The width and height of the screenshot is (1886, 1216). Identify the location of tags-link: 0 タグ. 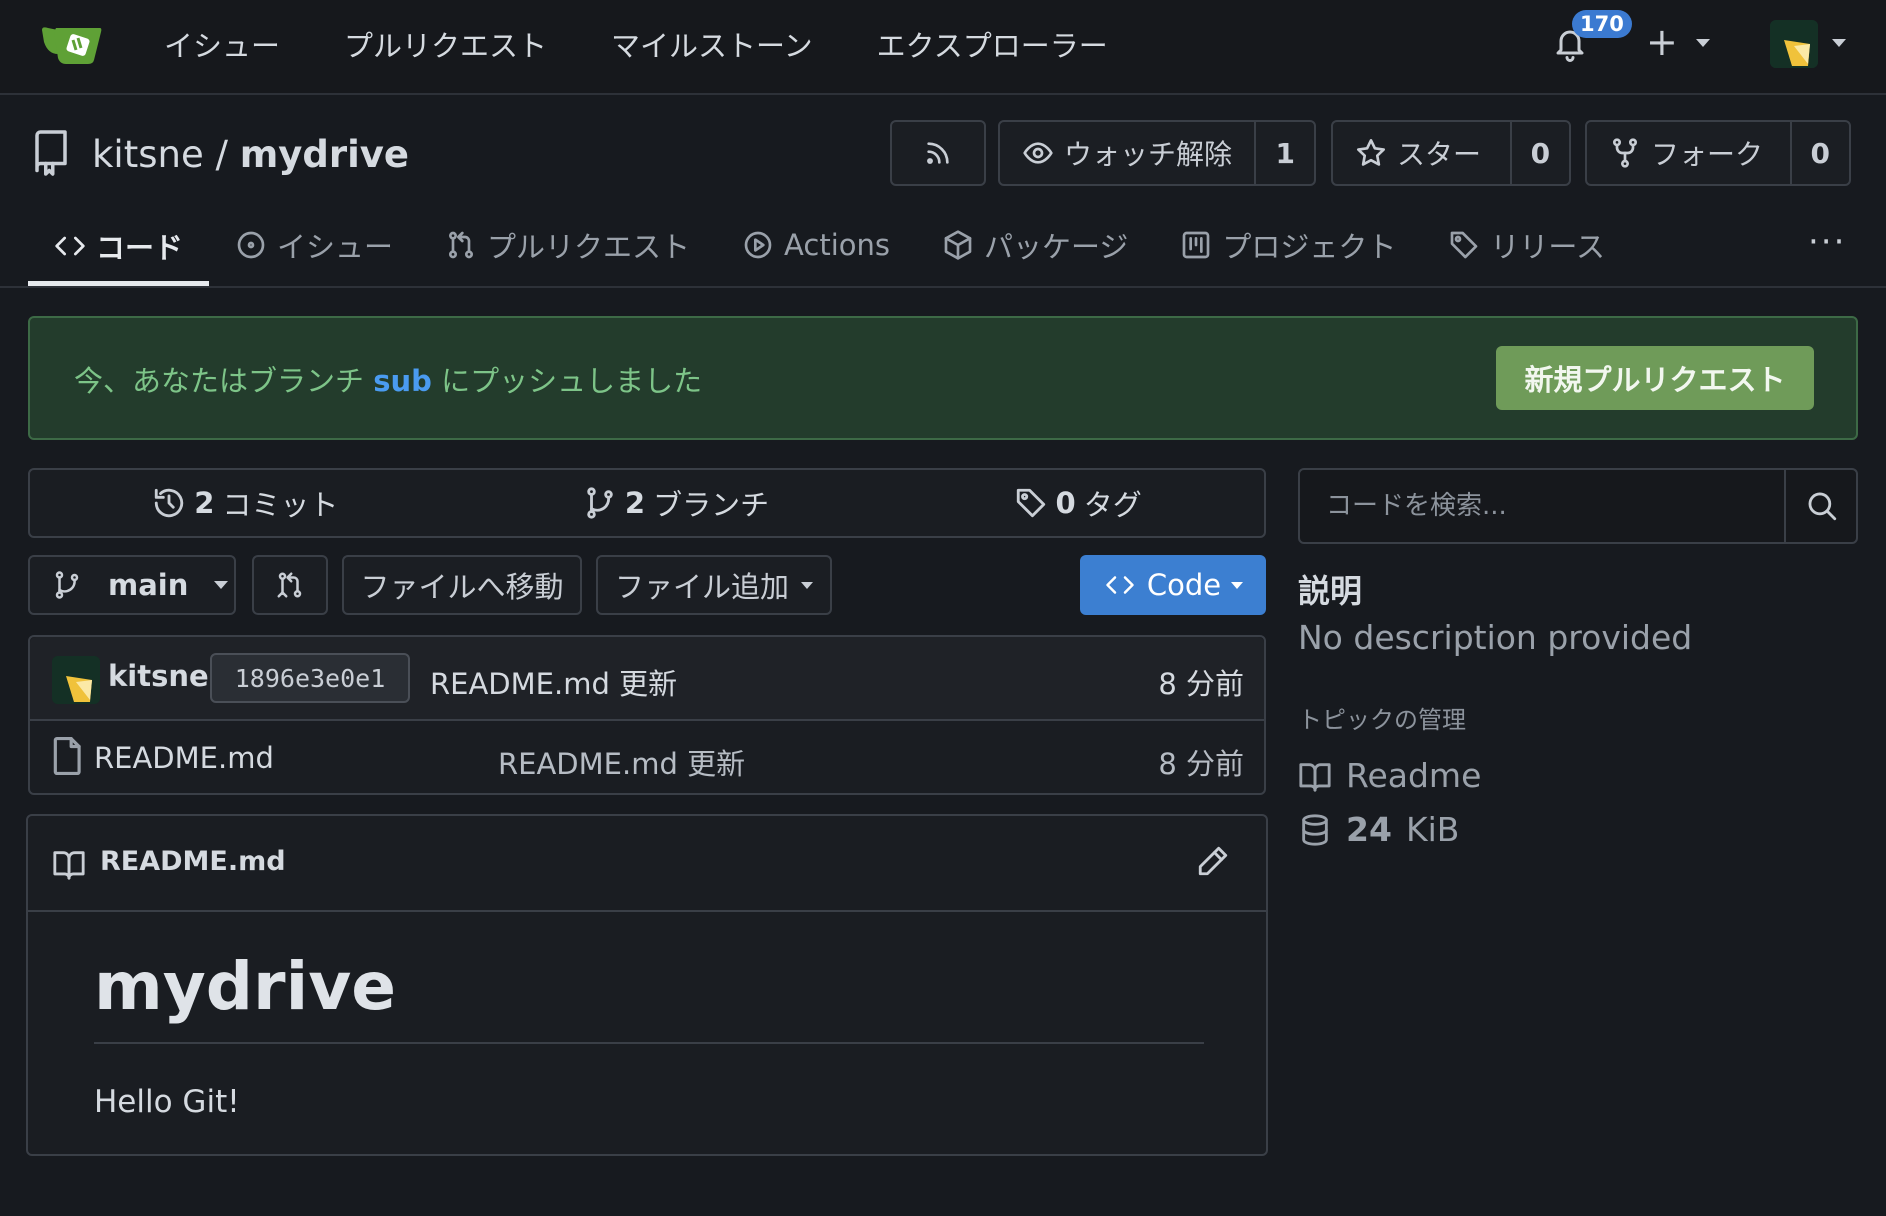
(1078, 503).